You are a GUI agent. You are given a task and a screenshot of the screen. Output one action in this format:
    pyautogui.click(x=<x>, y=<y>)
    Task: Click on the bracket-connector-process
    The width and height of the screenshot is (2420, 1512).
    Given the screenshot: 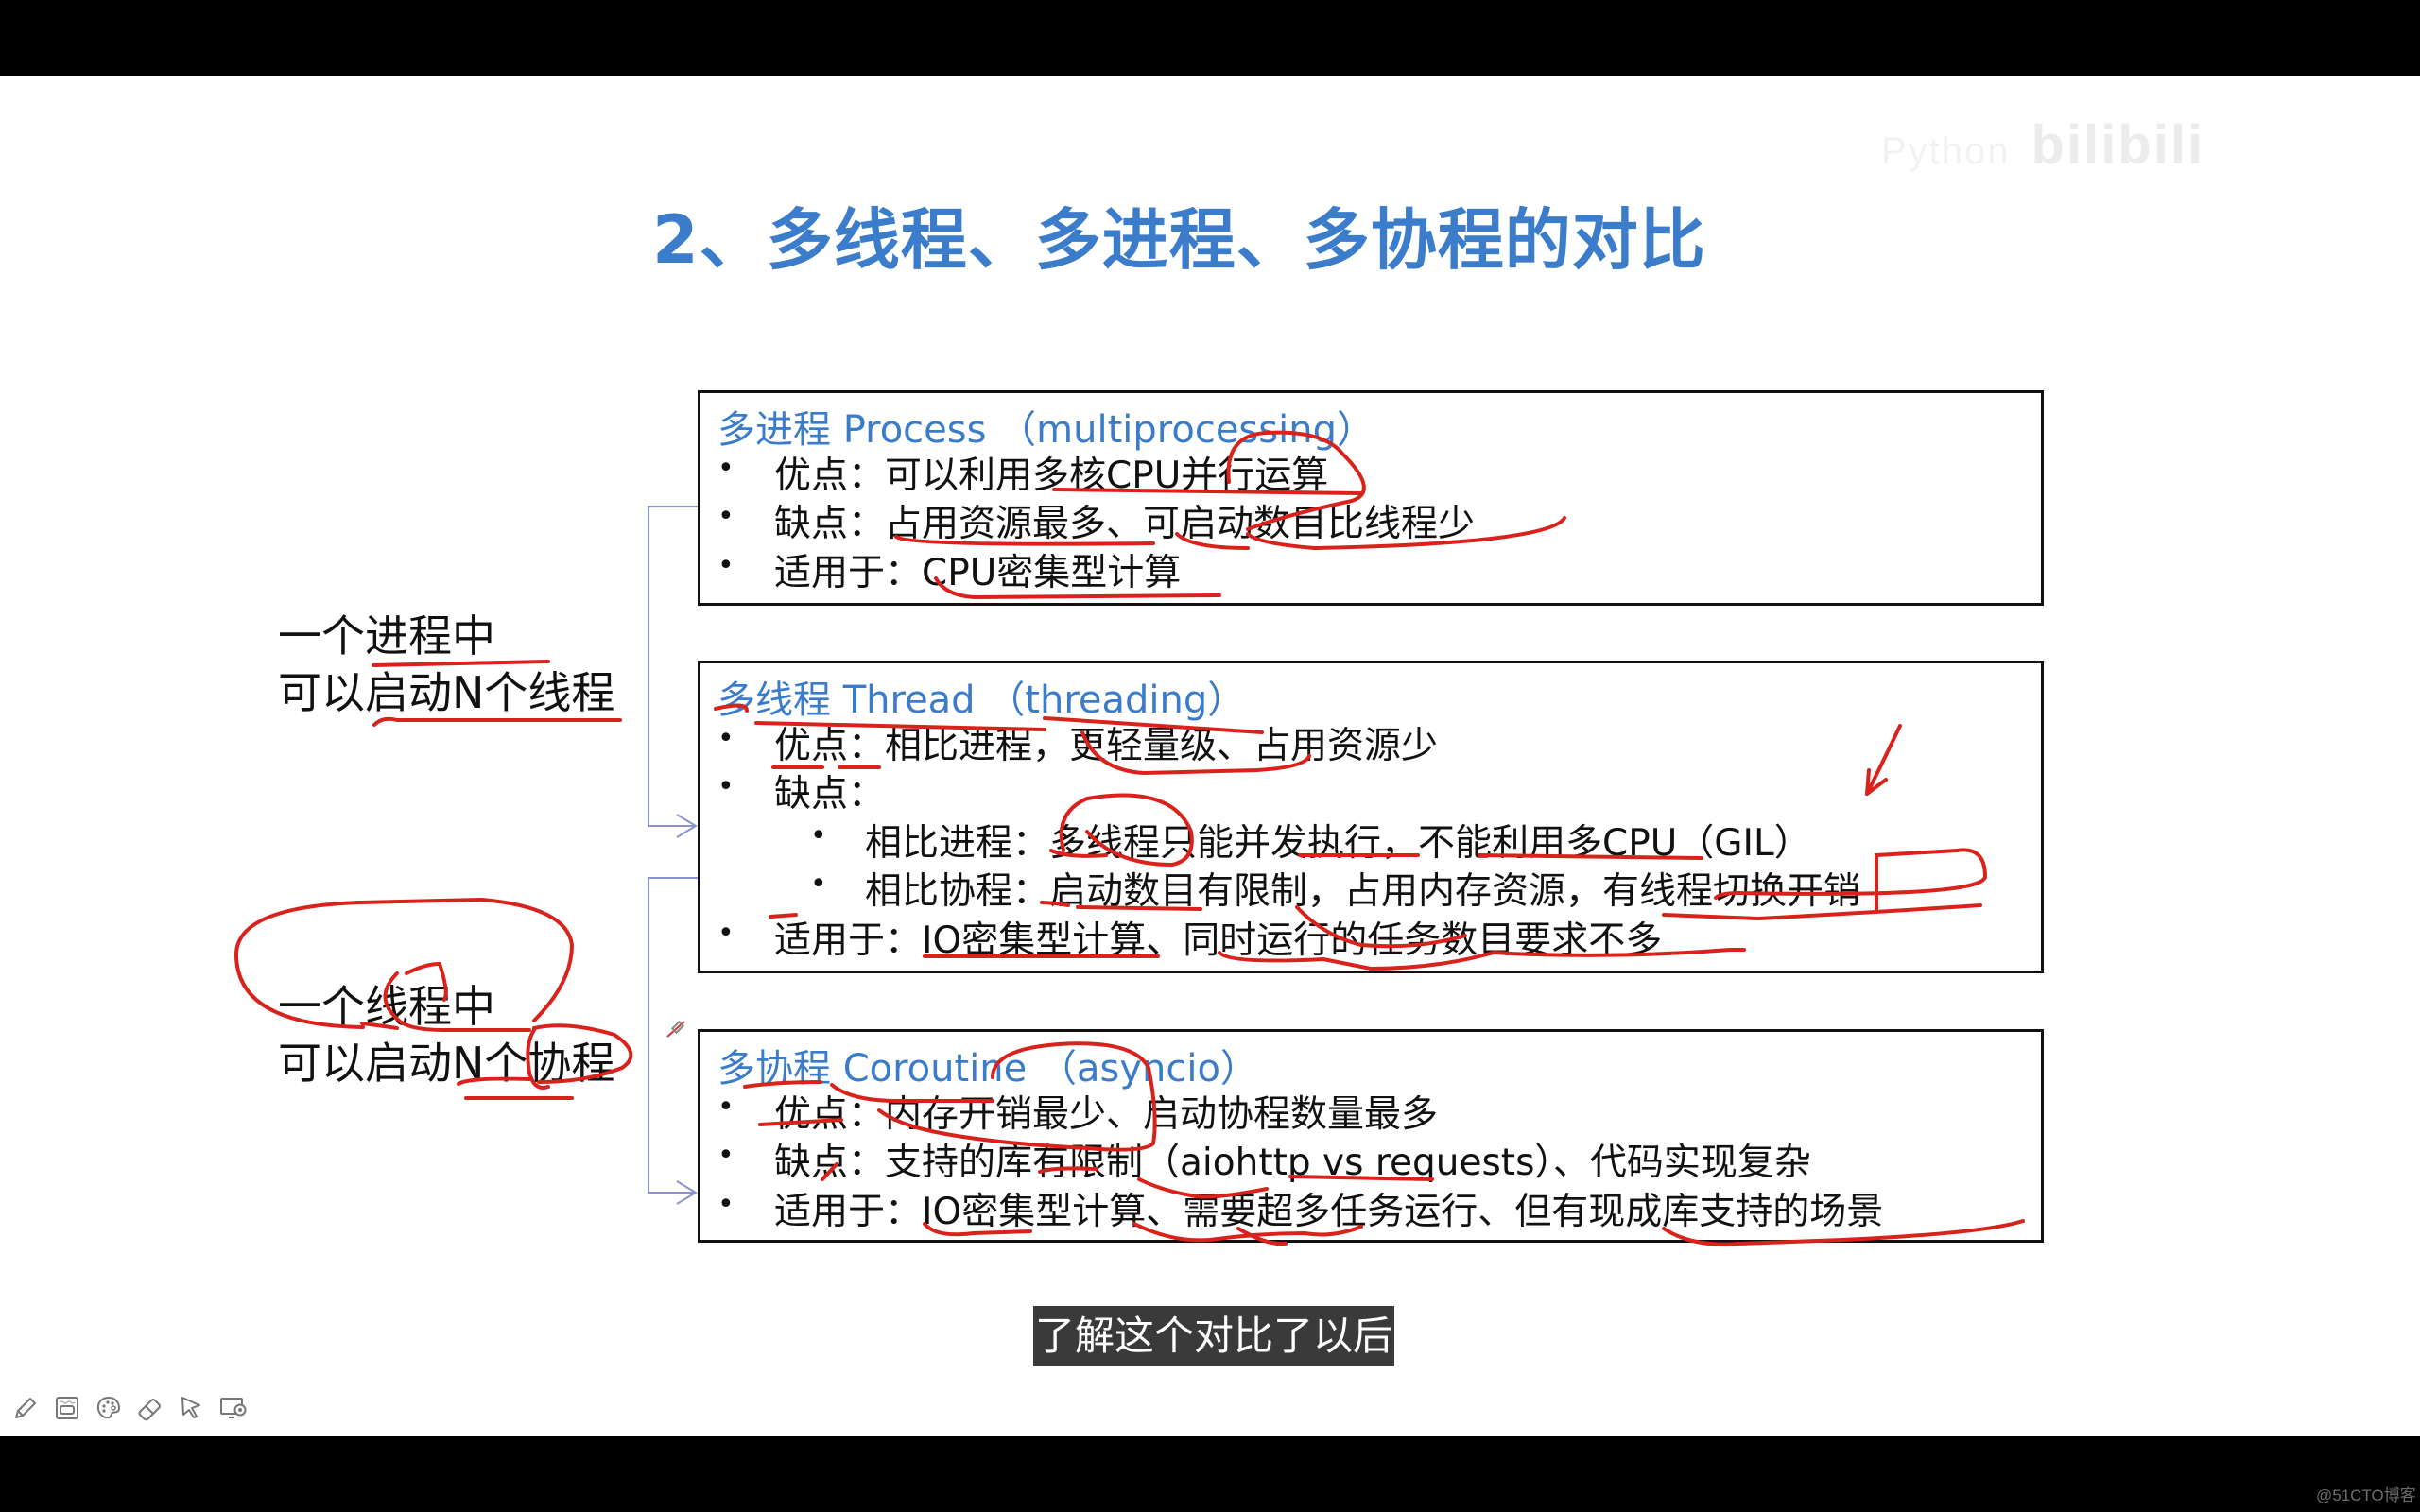 What is the action you would take?
    pyautogui.click(x=673, y=672)
    